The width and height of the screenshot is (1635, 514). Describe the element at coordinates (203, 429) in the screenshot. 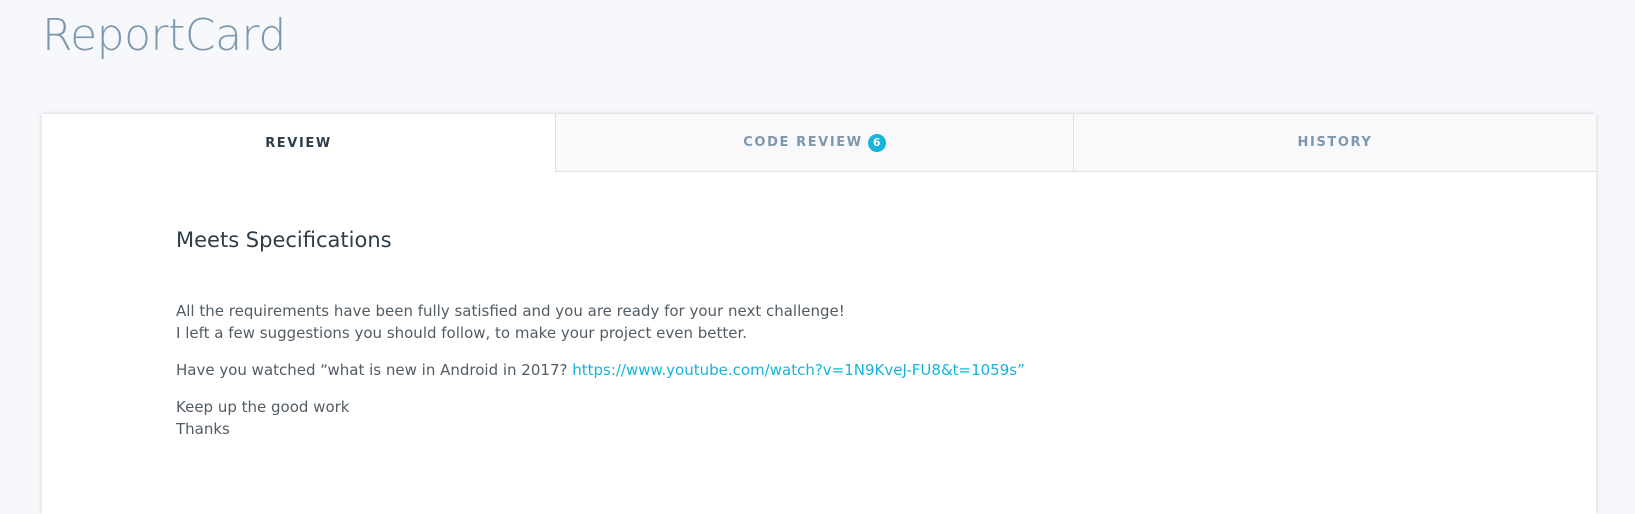

I see `review-closing-line-2: Thanks` at that location.